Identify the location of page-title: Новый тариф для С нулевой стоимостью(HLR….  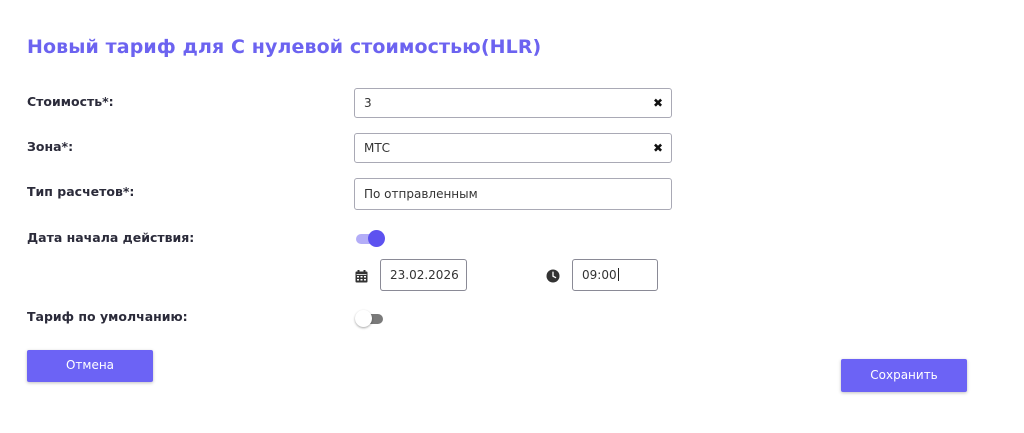
(284, 47).